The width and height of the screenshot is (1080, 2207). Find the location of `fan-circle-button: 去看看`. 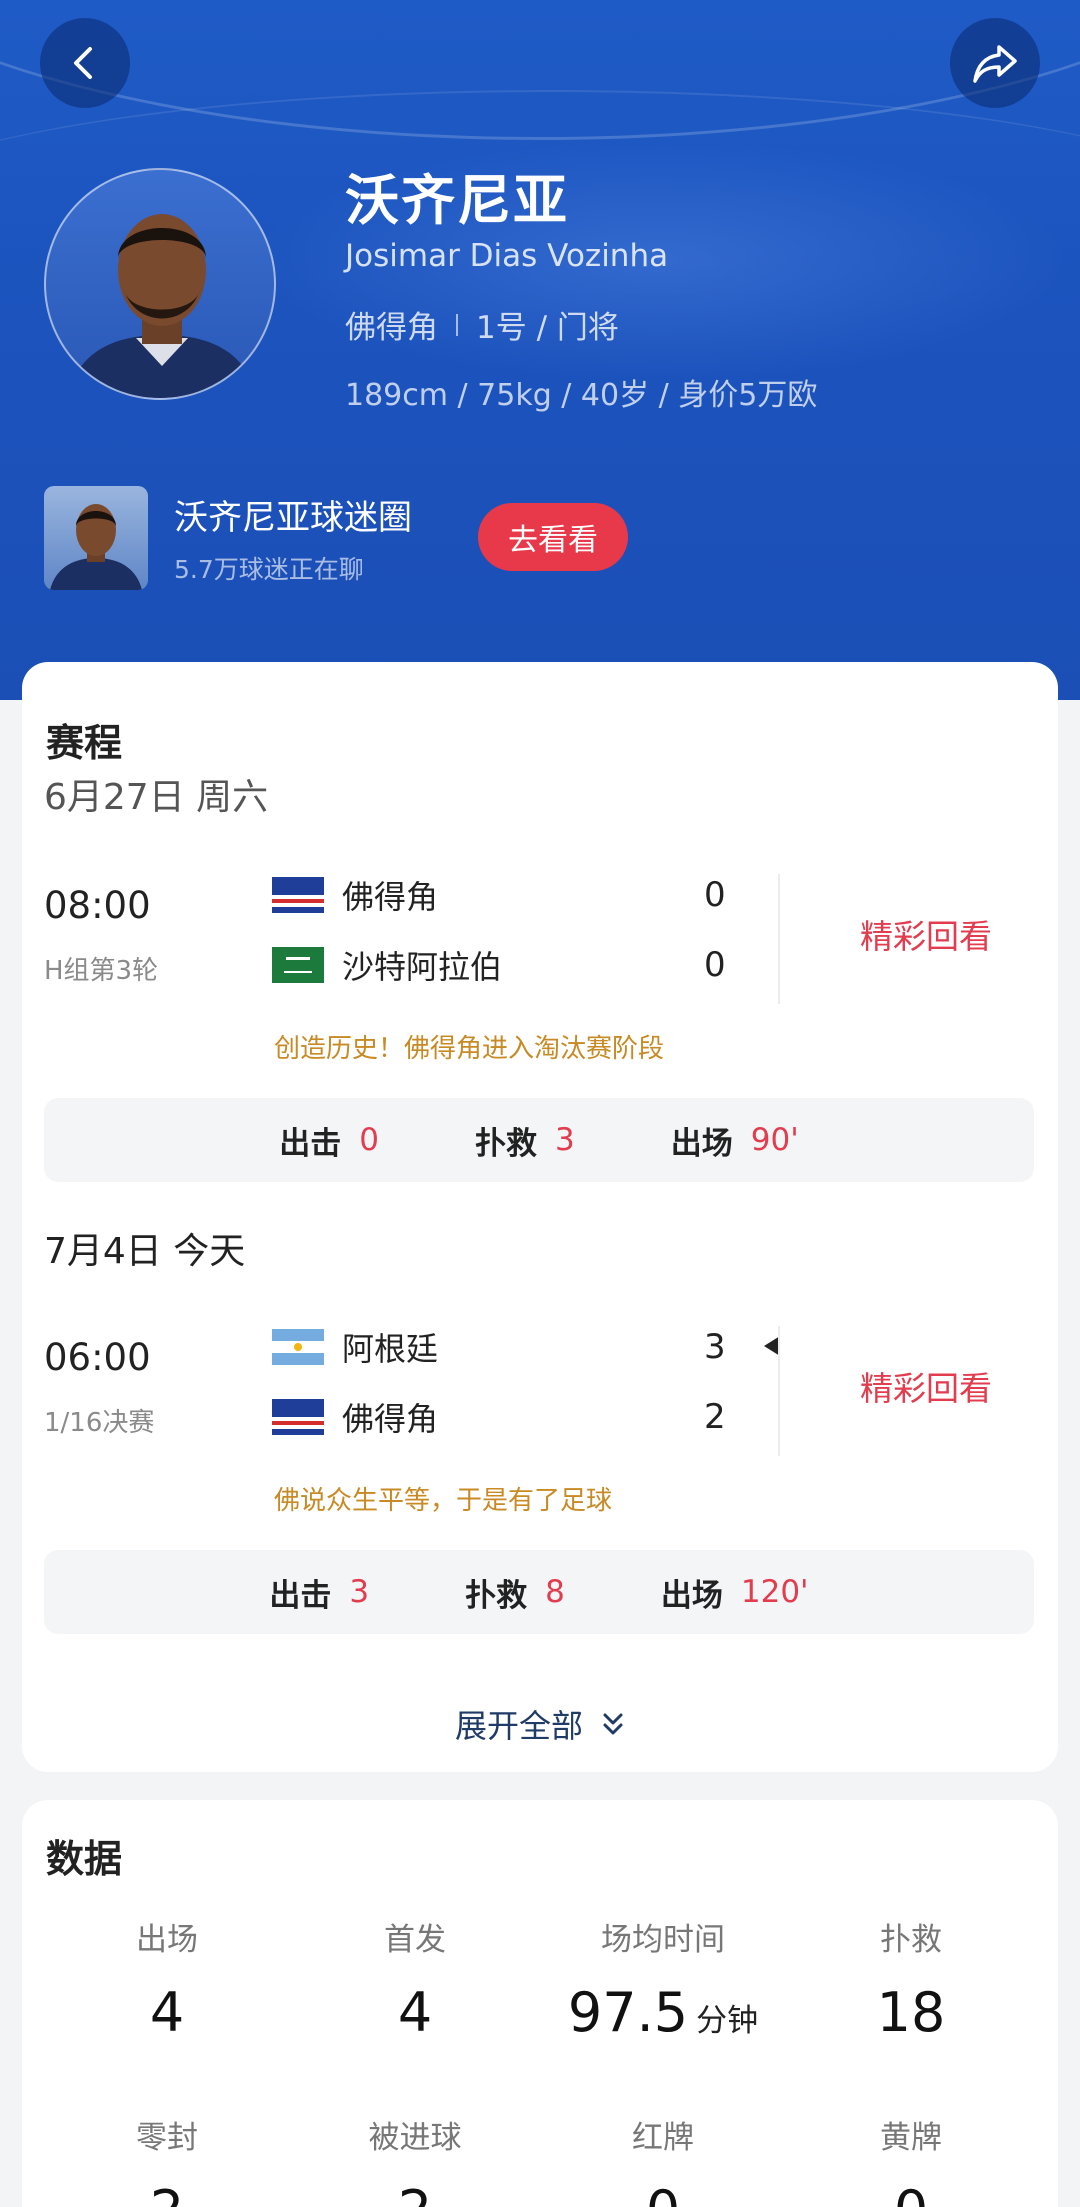

fan-circle-button: 去看看 is located at coordinates (553, 537).